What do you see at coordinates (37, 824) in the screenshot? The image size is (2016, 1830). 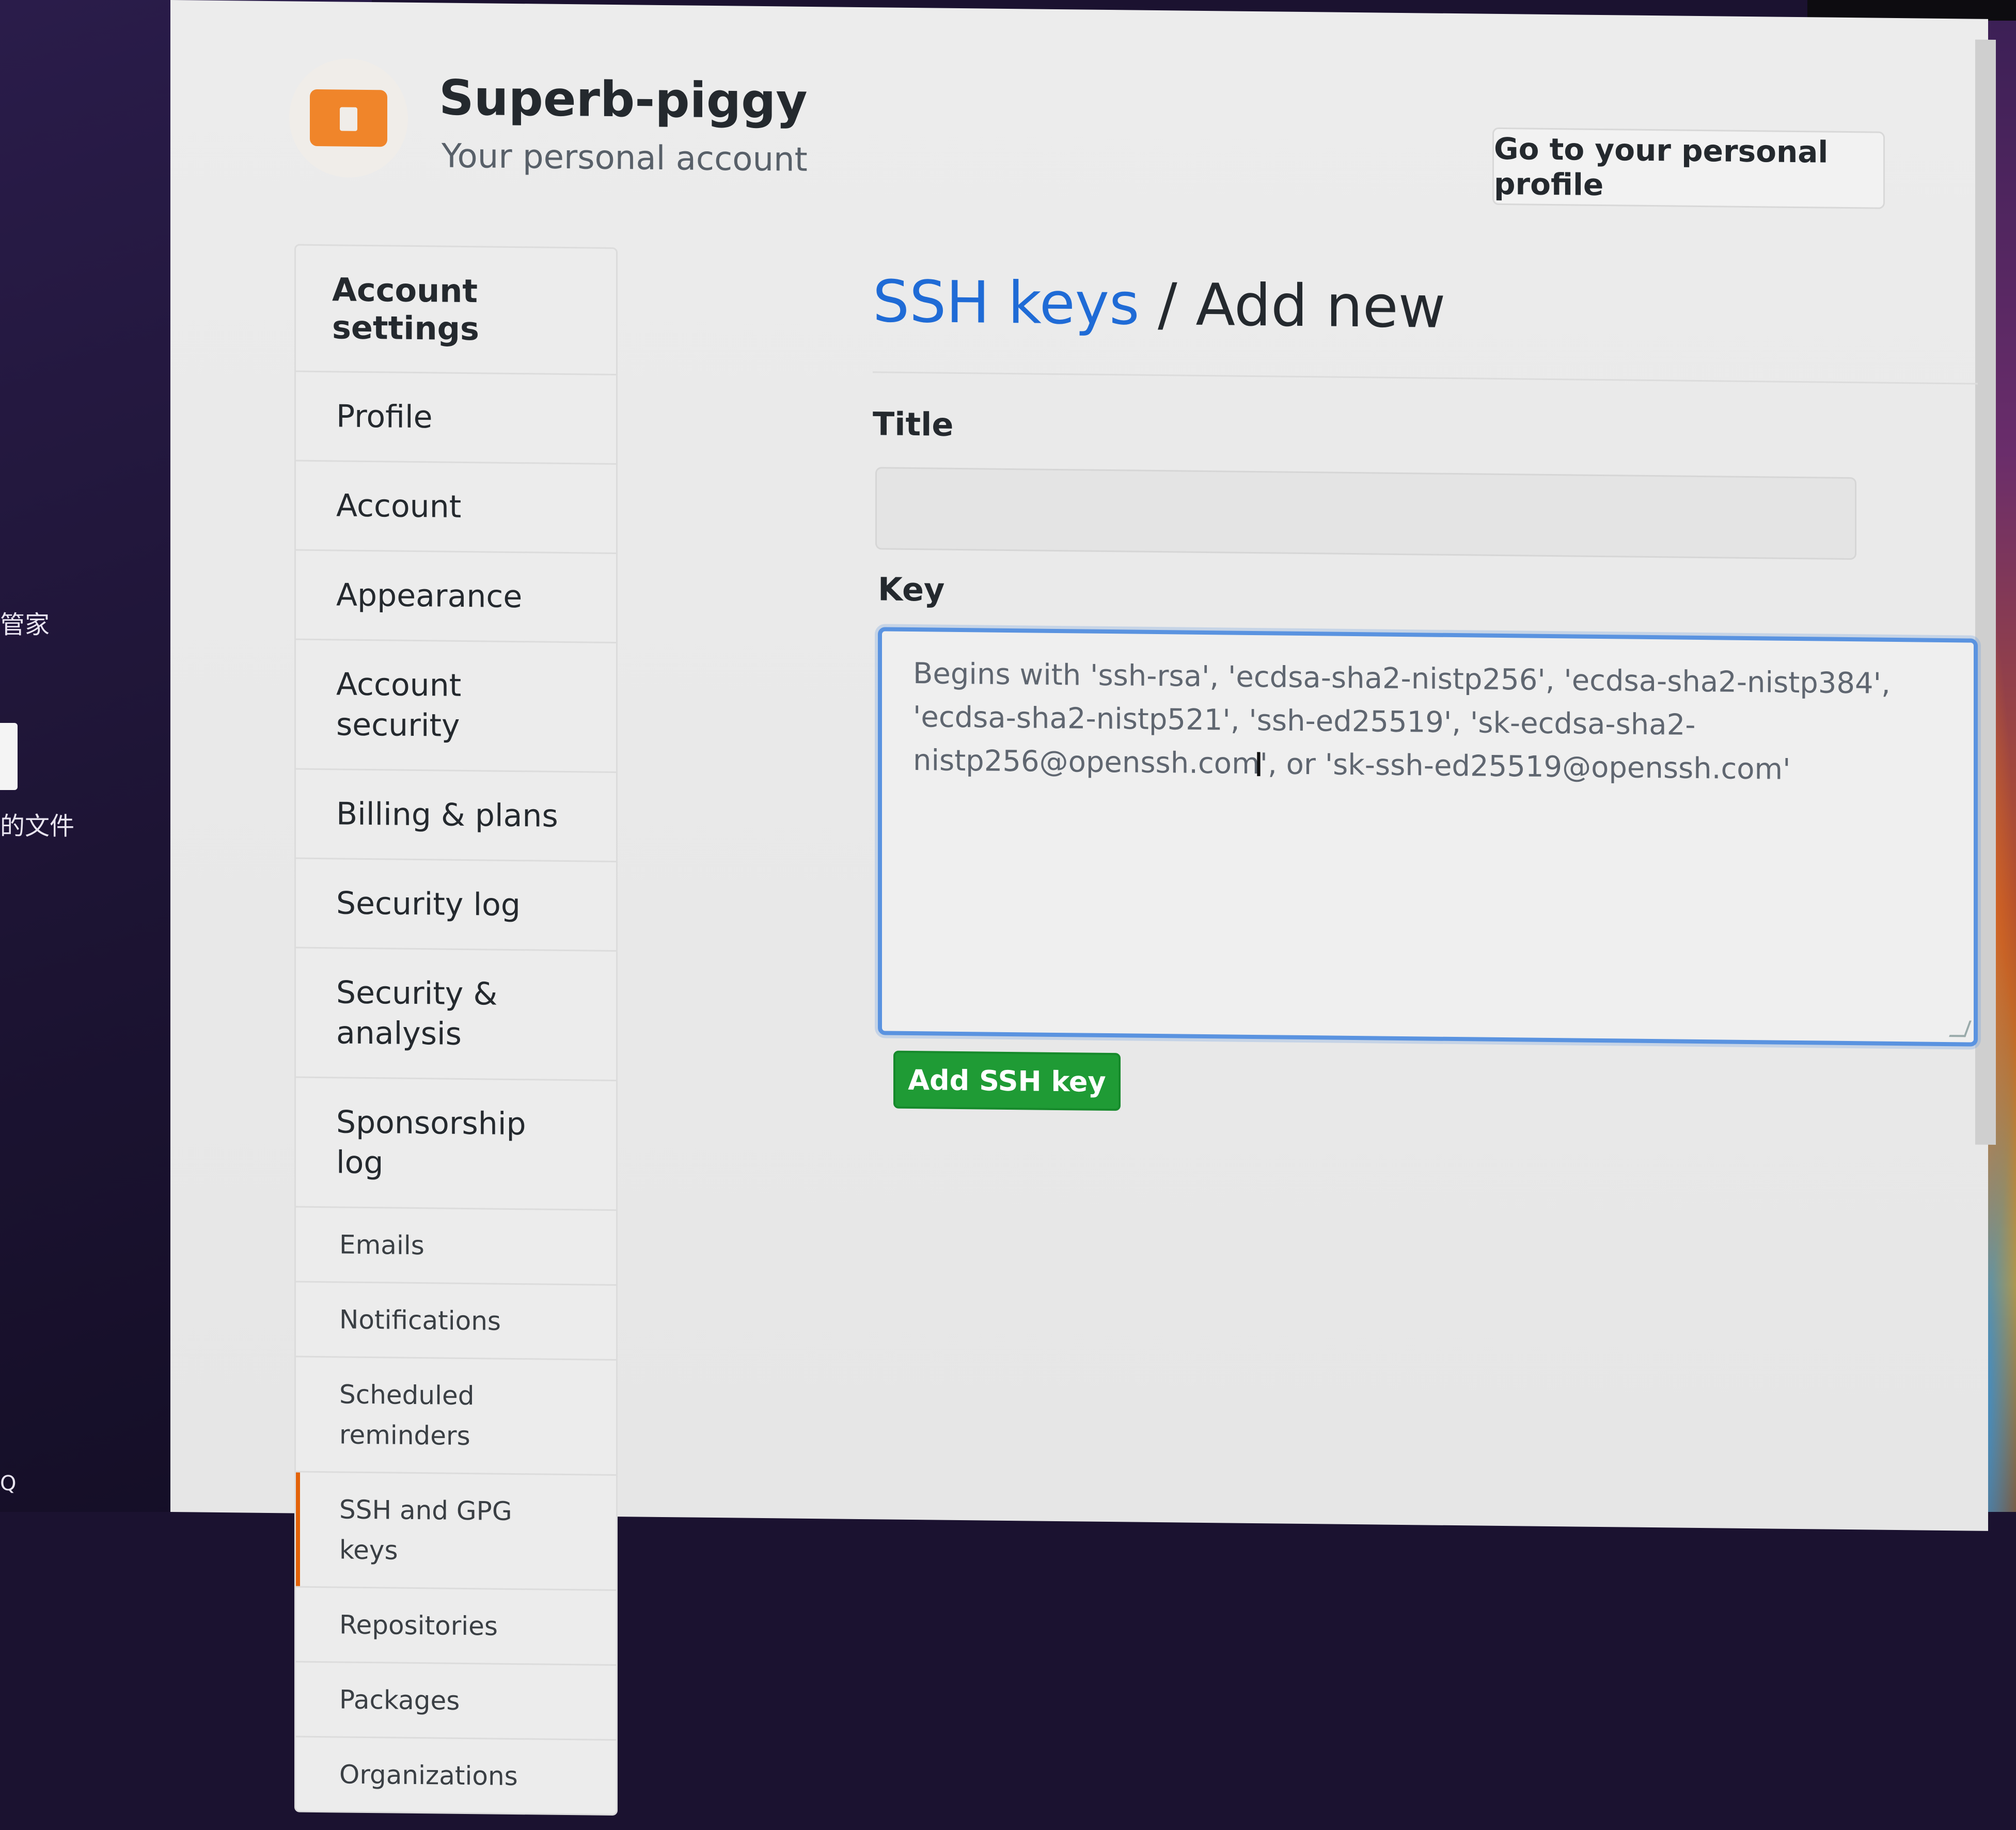 I see `desktop-label: 的文件` at bounding box center [37, 824].